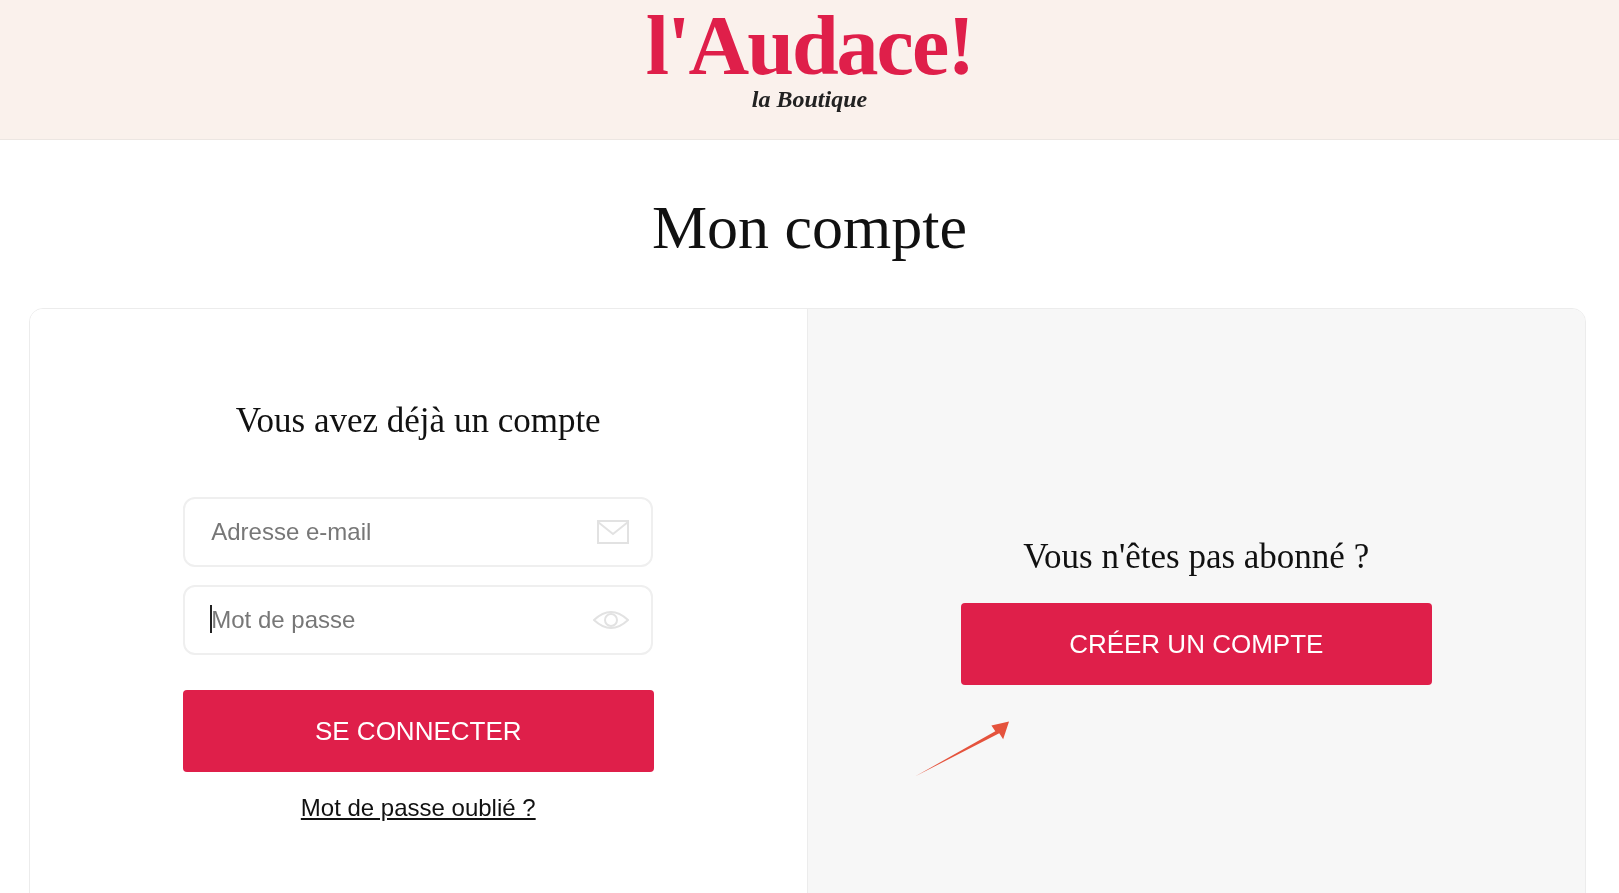  Describe the element at coordinates (418, 421) in the screenshot. I see `section-heading: Vous avez déjà un compte` at that location.